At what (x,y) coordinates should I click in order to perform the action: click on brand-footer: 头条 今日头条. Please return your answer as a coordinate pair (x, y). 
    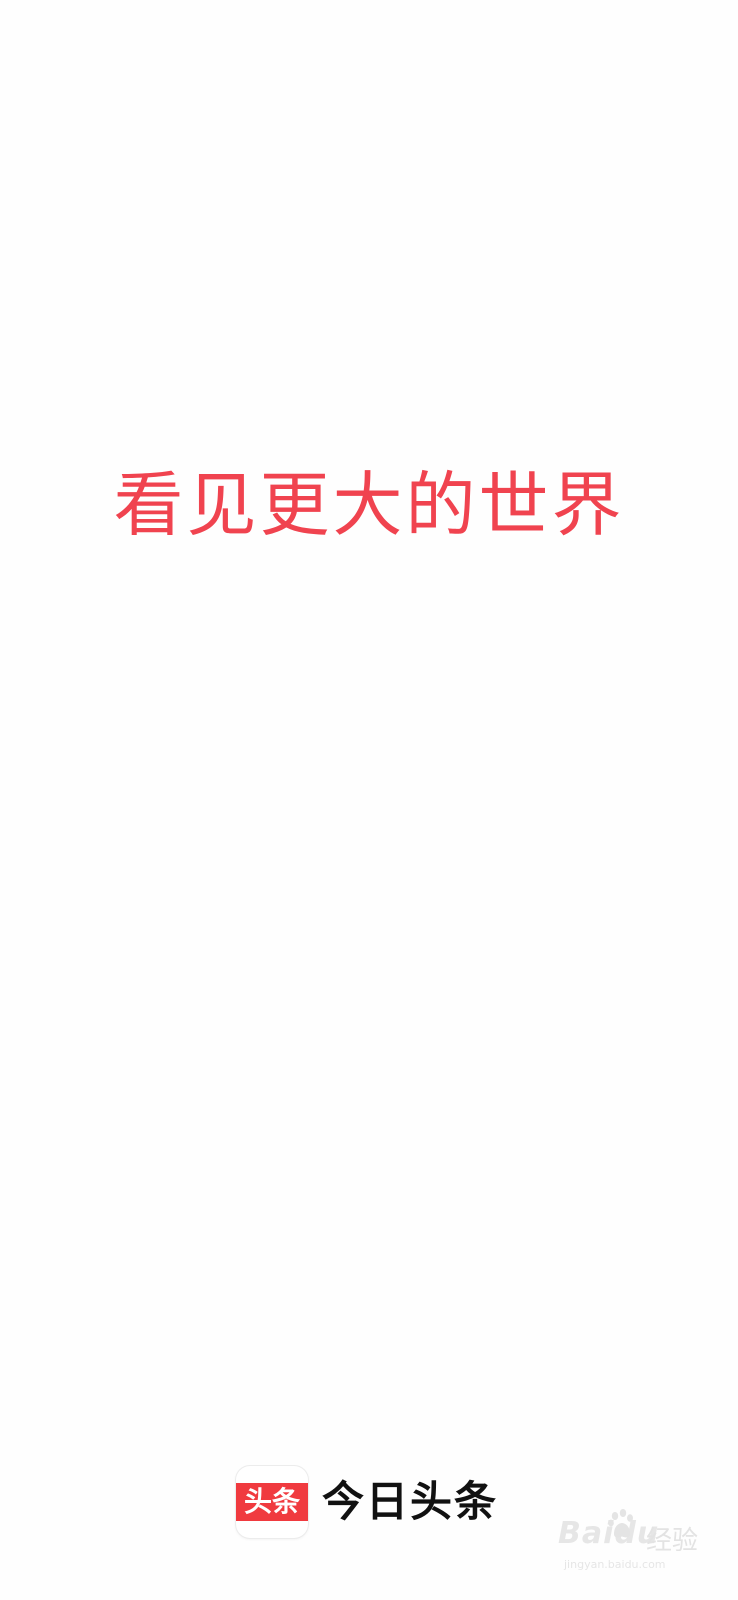
    Looking at the image, I should click on (367, 1502).